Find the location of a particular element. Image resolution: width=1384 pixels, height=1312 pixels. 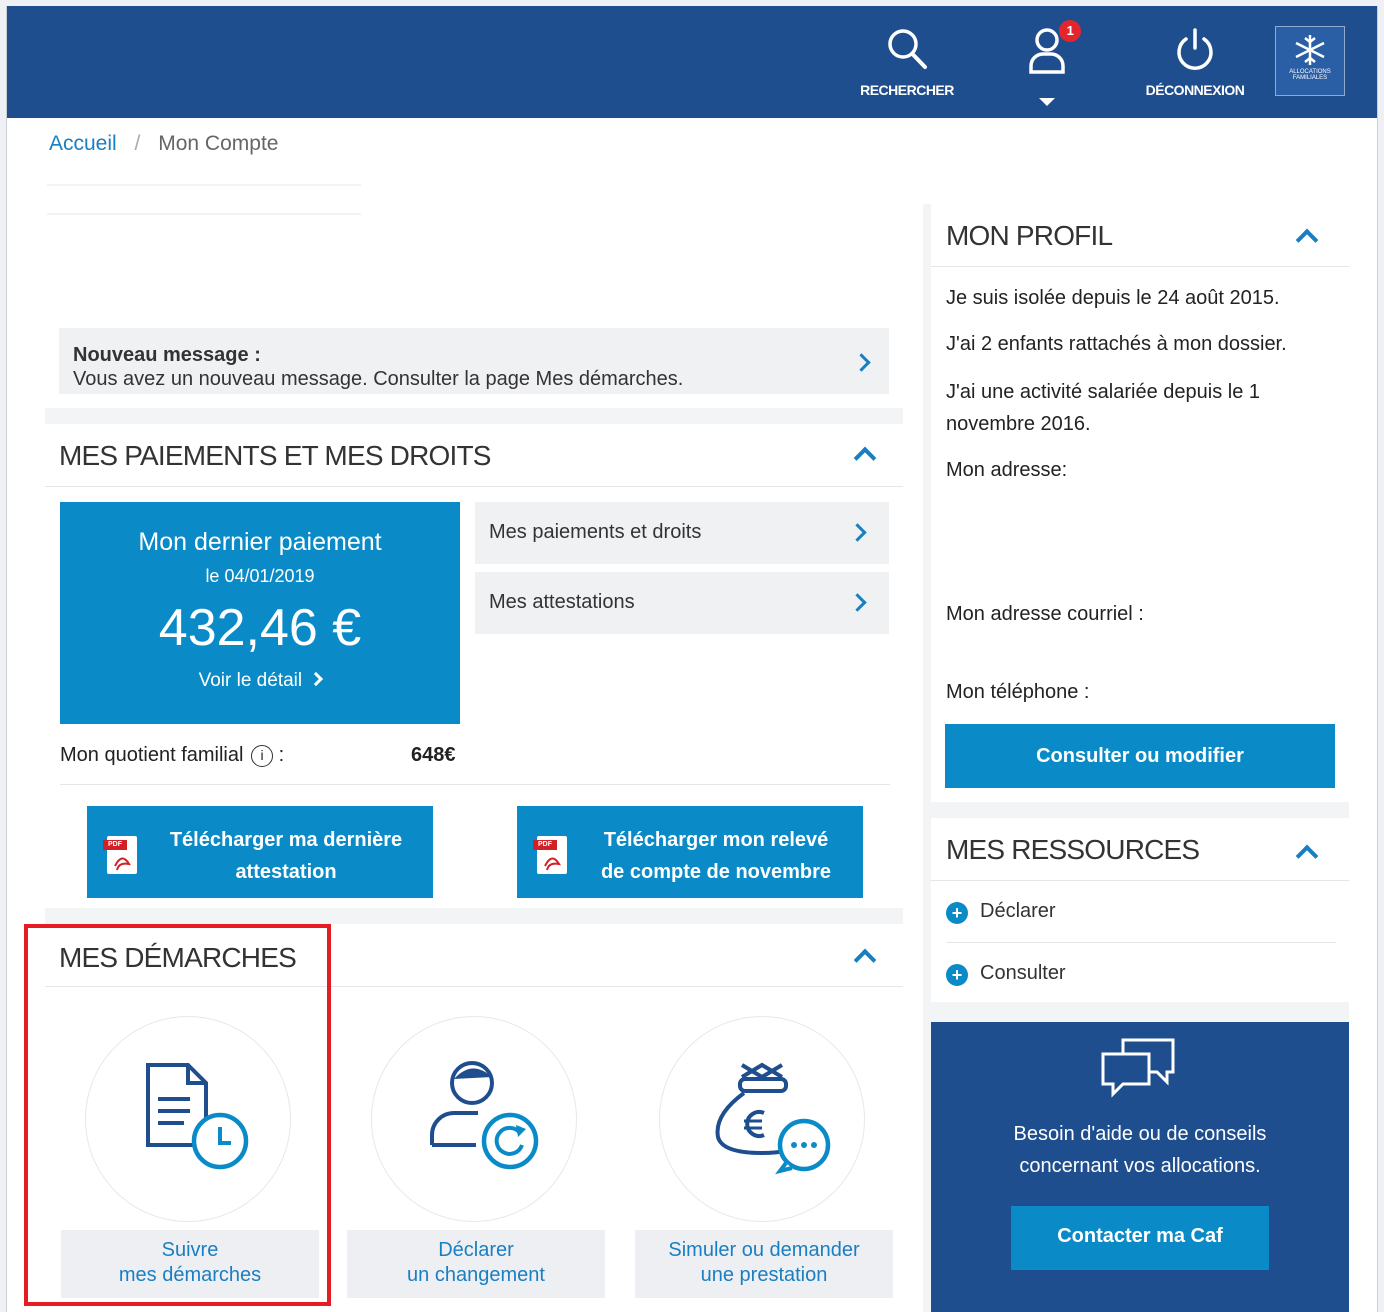

caf-logo: ALLOCATIONS FAMILIALES is located at coordinates (1310, 61).